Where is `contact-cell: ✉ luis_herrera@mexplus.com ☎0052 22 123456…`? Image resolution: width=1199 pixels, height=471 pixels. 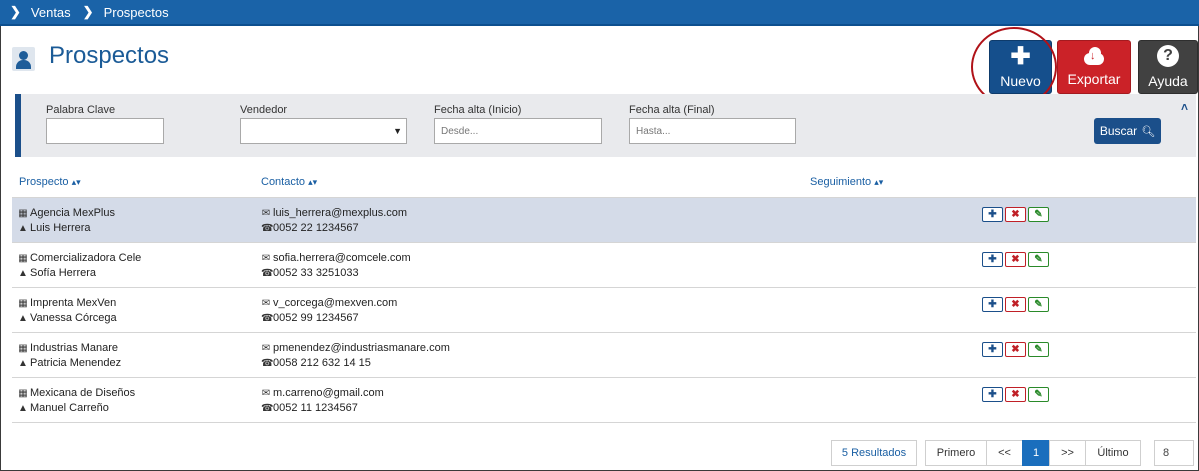
contact-cell: ✉ luis_herrera@mexplus.com ☎0052 22 123456… is located at coordinates (334, 221).